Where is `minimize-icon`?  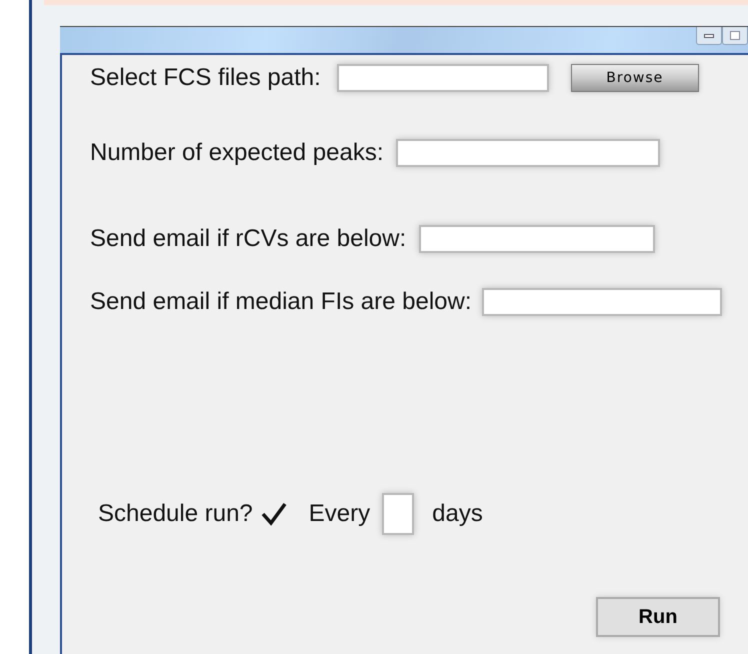
minimize-icon is located at coordinates (709, 36).